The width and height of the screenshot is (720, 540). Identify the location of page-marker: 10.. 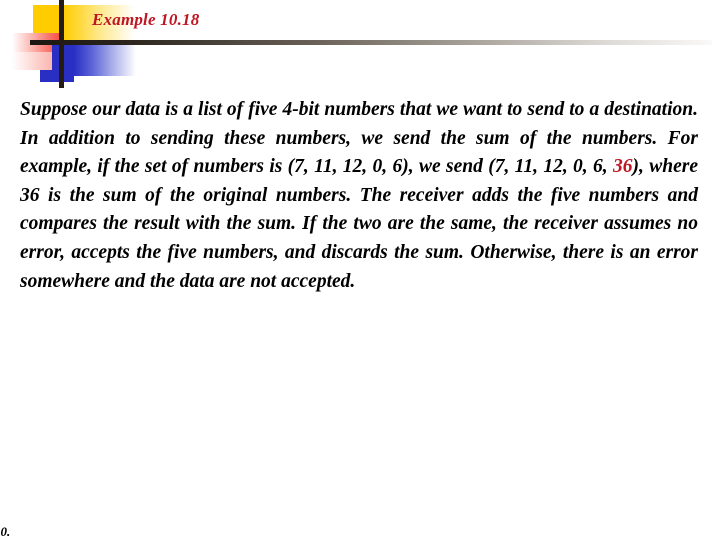
(5, 531).